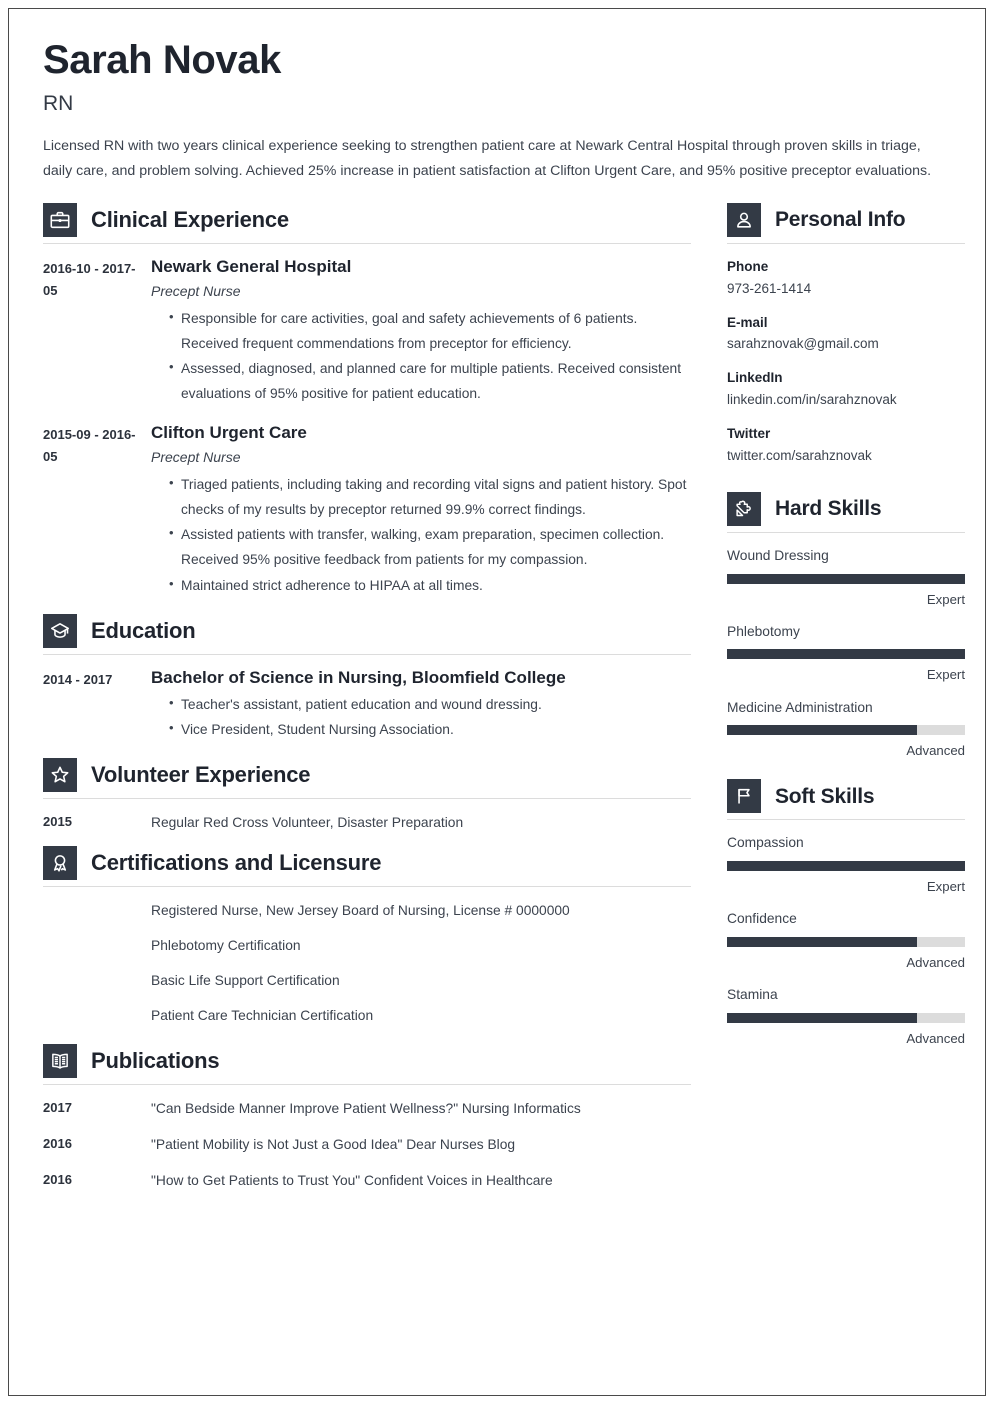 The height and width of the screenshot is (1406, 996). I want to click on entry-organization: Clifton Urgent Care, so click(229, 433).